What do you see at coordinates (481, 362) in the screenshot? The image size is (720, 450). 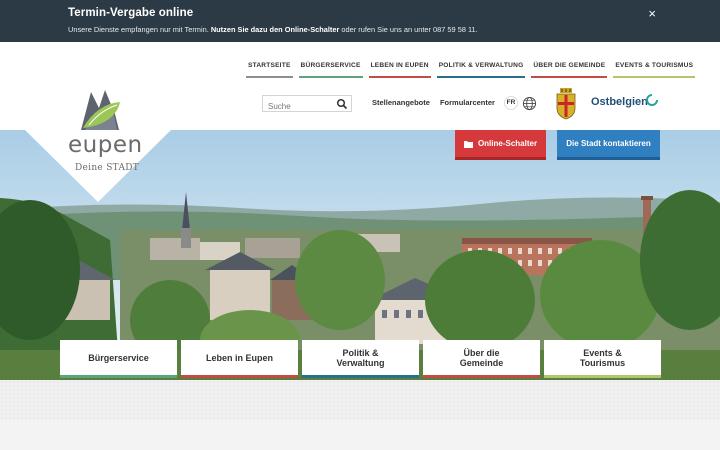 I see `tile-label-line2: Gemeinde` at bounding box center [481, 362].